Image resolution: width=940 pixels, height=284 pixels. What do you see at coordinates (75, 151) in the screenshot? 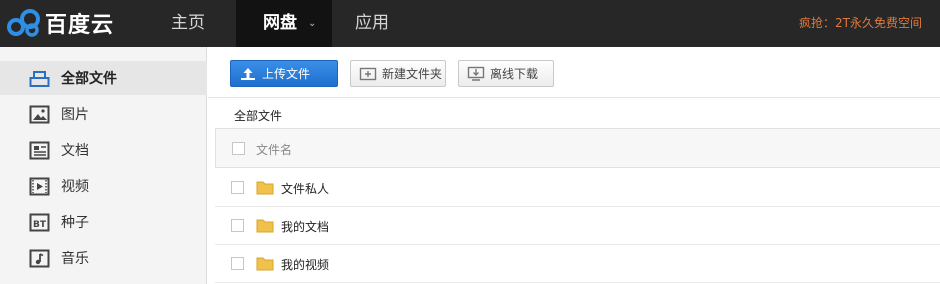
I see `sidebar-item-label: 文档` at bounding box center [75, 151].